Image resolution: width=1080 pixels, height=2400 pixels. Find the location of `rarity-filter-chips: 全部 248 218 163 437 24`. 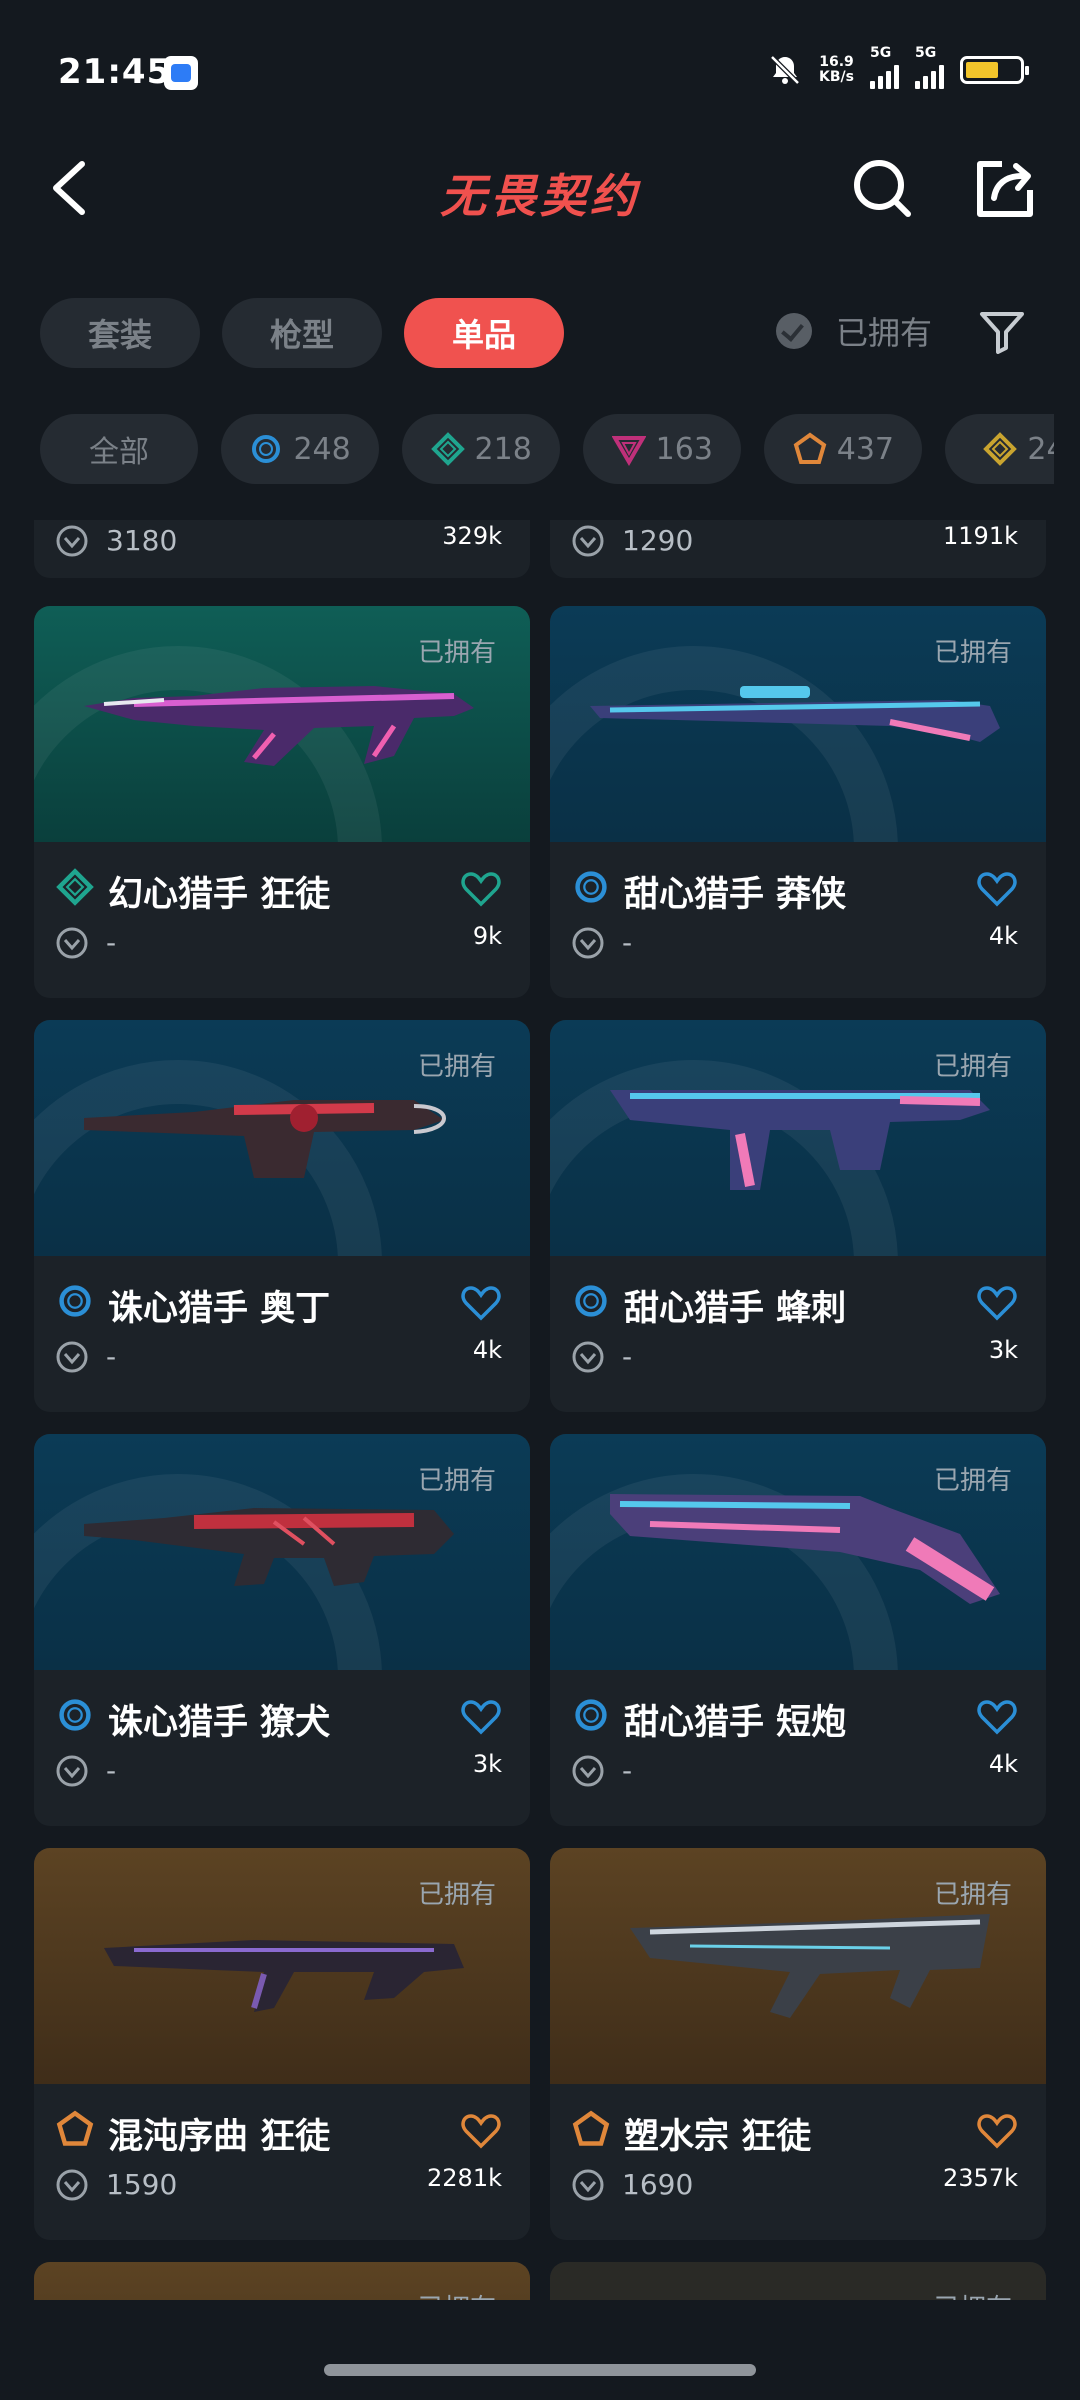

rarity-filter-chips: 全部 248 218 163 437 24 is located at coordinates (547, 449).